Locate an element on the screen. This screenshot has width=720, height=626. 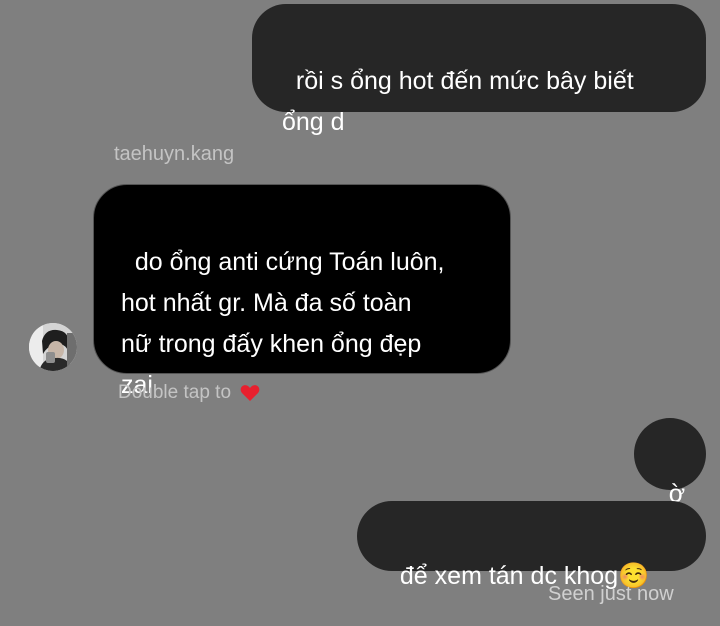
sender-username: taehuyn.kang is located at coordinates (174, 154).